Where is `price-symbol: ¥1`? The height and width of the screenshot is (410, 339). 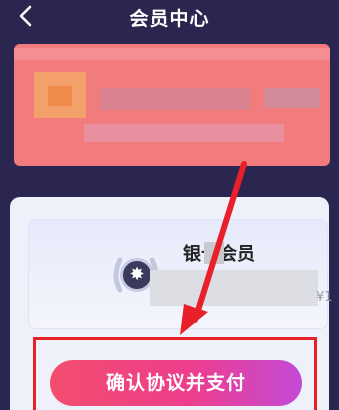
price-symbol: ¥1 is located at coordinates (324, 297).